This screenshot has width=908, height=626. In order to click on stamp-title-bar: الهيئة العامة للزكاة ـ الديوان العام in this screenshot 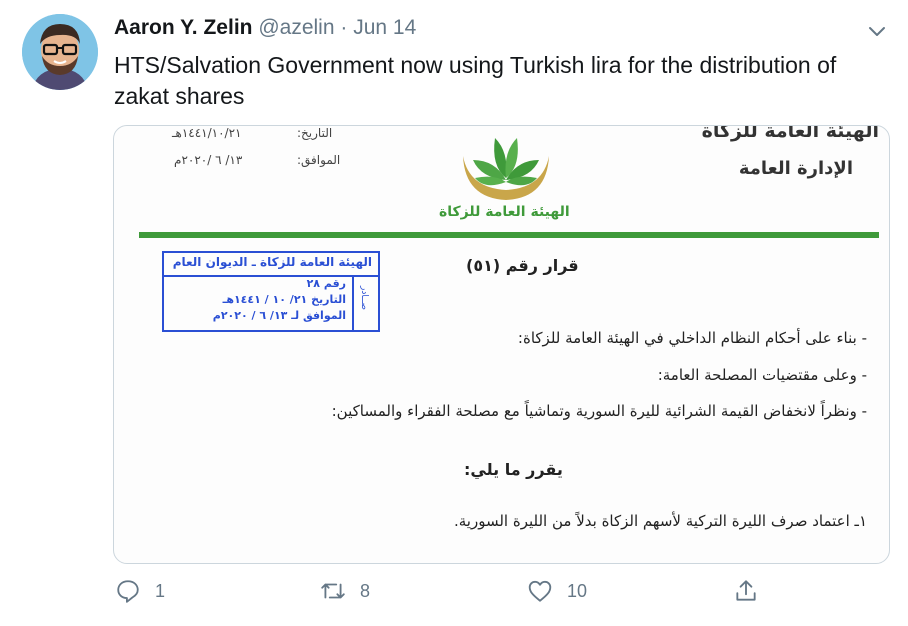, I will do `click(271, 265)`.